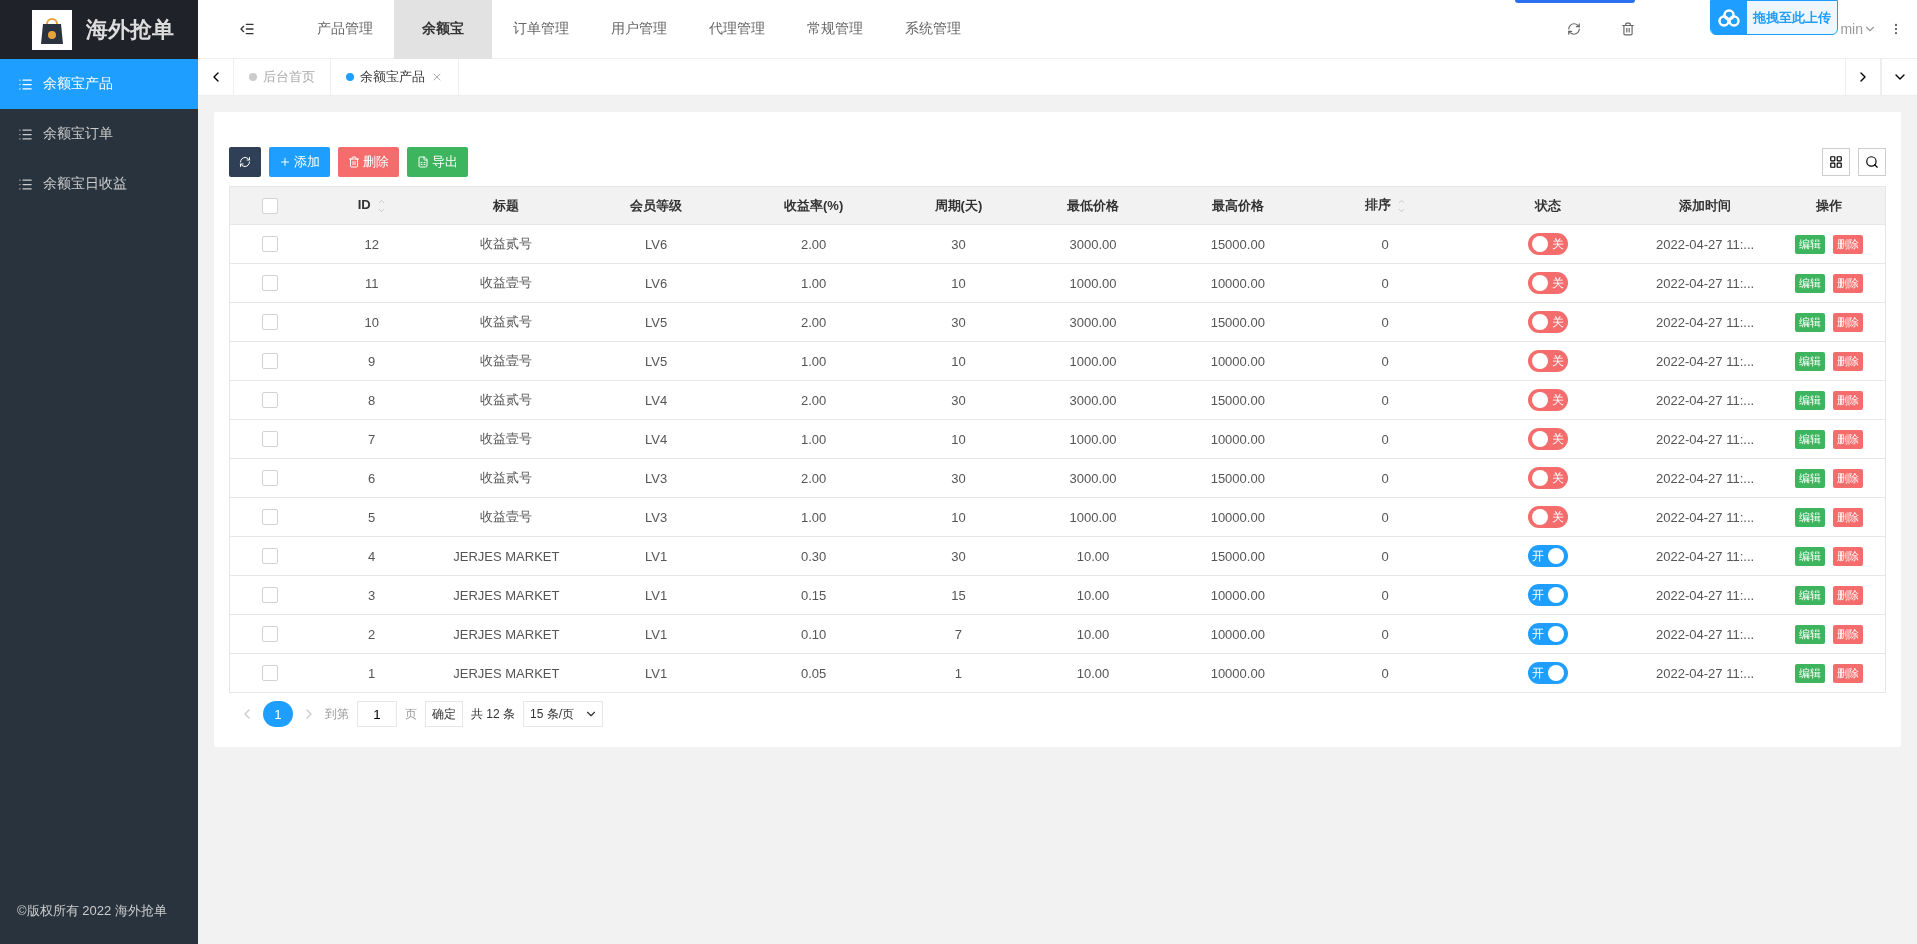 The width and height of the screenshot is (1917, 944). Describe the element at coordinates (371, 205) in the screenshot. I see `column-header: ID` at that location.